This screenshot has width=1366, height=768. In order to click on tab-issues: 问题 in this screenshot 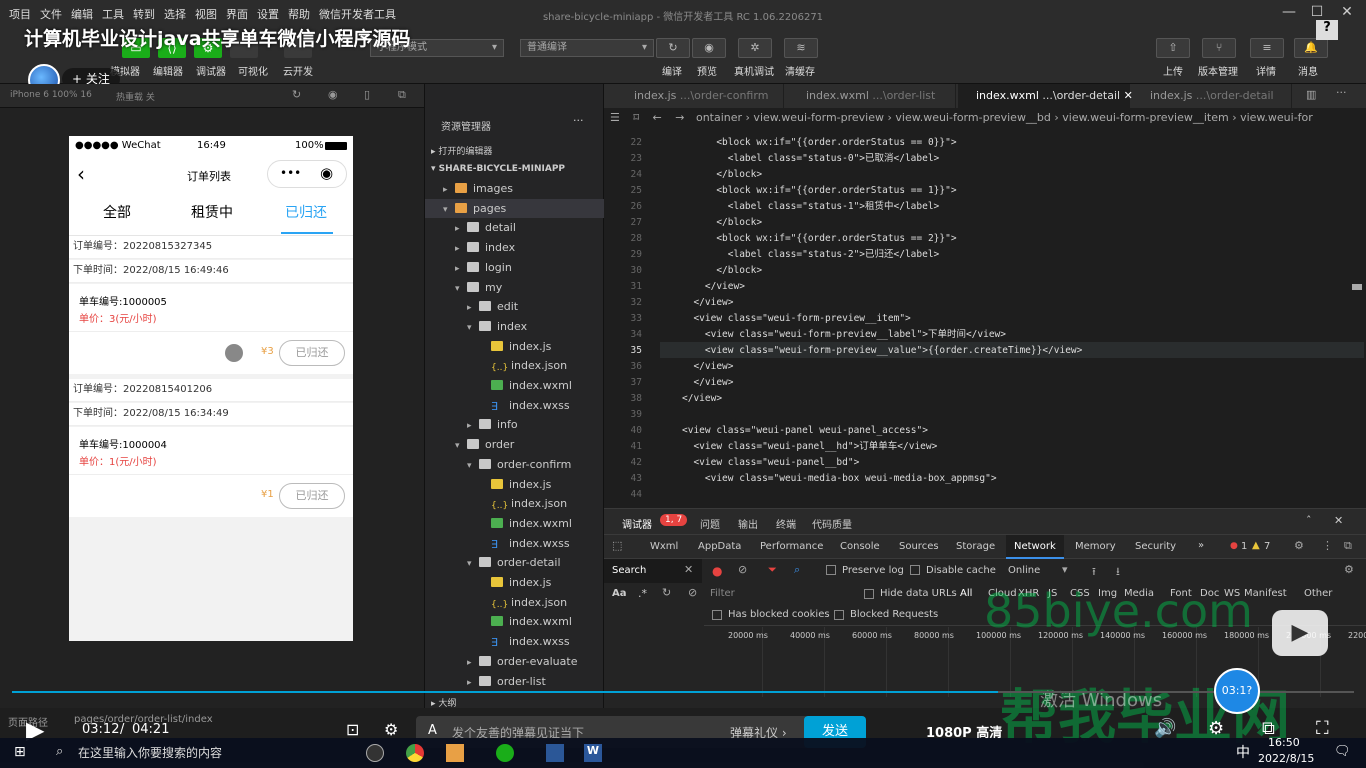, I will do `click(710, 523)`.